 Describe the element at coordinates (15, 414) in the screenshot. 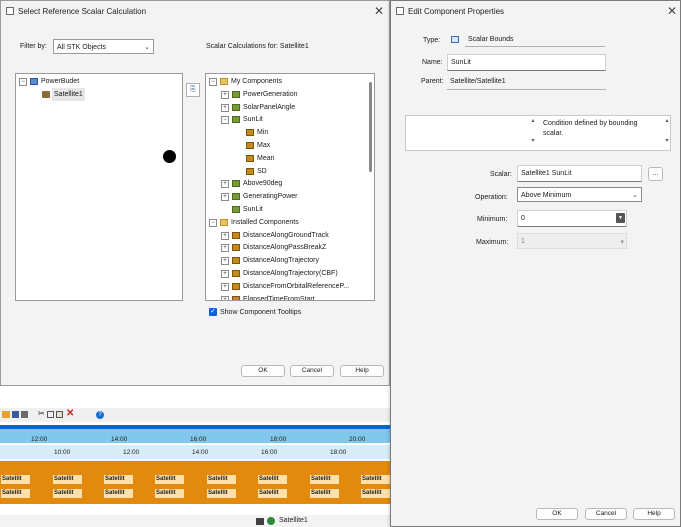

I see `save-icon` at that location.